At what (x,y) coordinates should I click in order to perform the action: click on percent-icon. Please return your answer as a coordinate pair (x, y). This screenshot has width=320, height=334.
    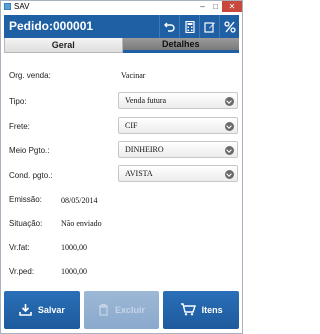
    Looking at the image, I should click on (229, 26).